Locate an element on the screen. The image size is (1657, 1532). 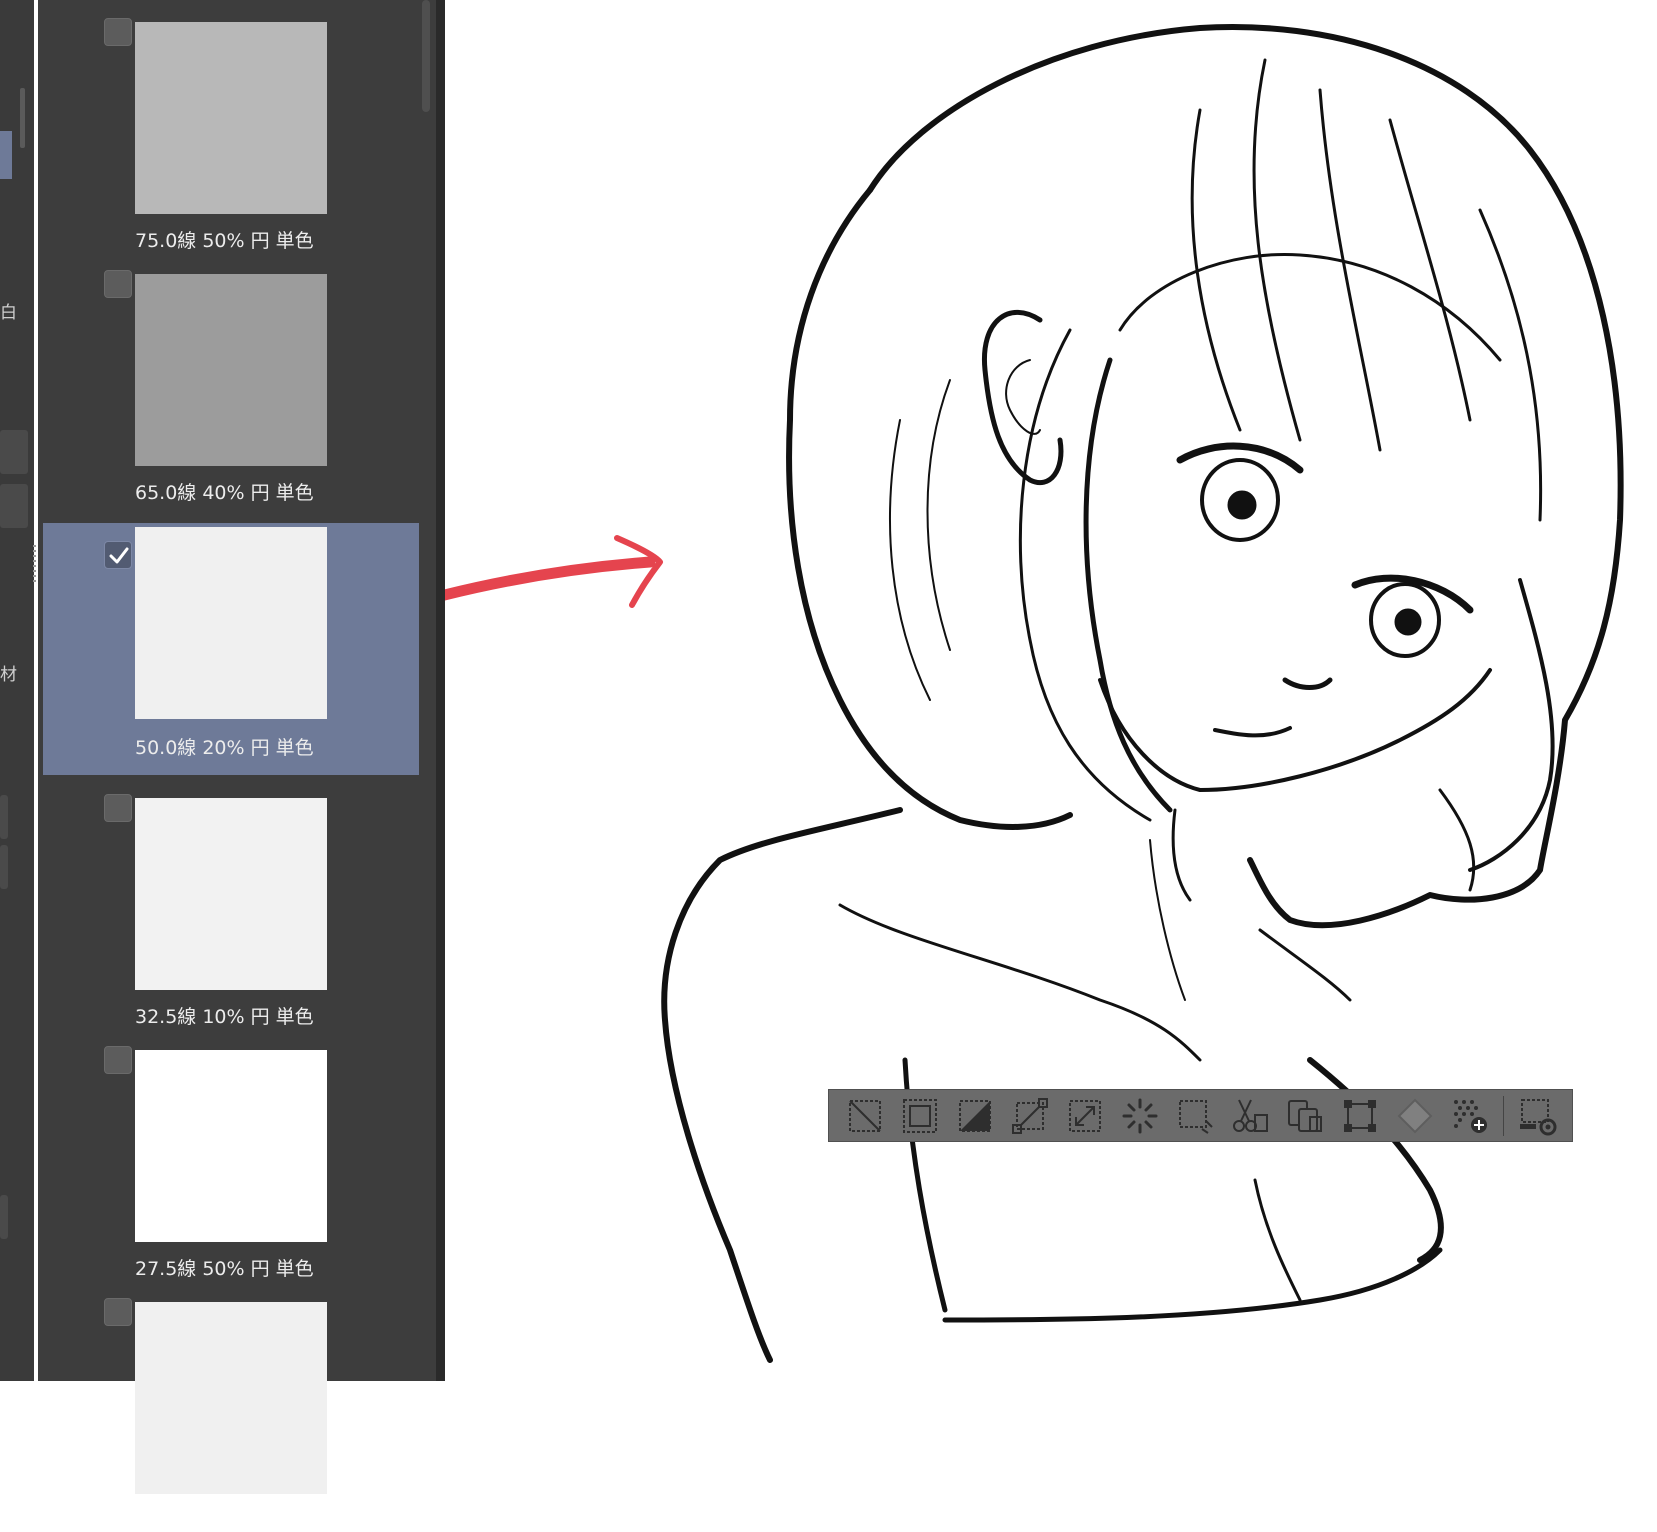
fill-selection-icon is located at coordinates (974, 1115).